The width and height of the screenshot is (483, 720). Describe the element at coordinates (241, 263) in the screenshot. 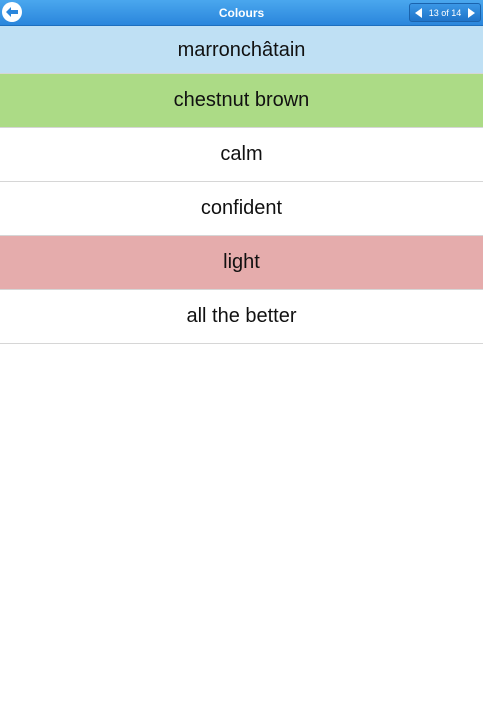

I see `answer-option-wrong: light` at that location.